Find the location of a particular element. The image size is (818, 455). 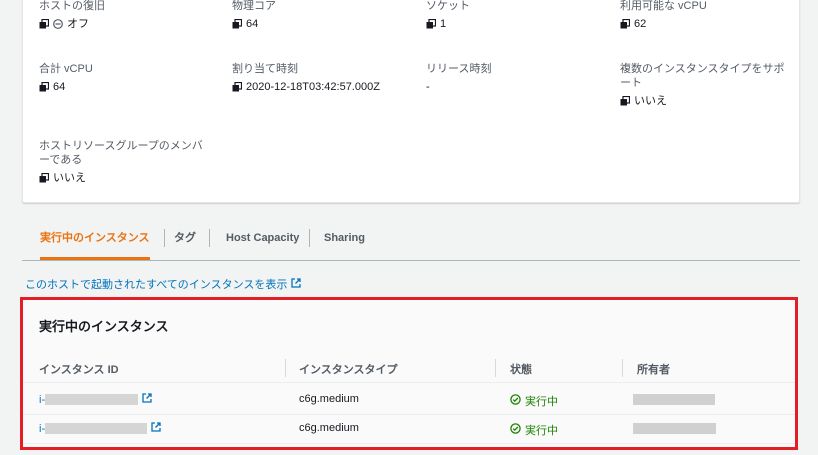

detail-tabs: 実行中のインスタンス タグ Host Capacity Sharing is located at coordinates (411, 242).